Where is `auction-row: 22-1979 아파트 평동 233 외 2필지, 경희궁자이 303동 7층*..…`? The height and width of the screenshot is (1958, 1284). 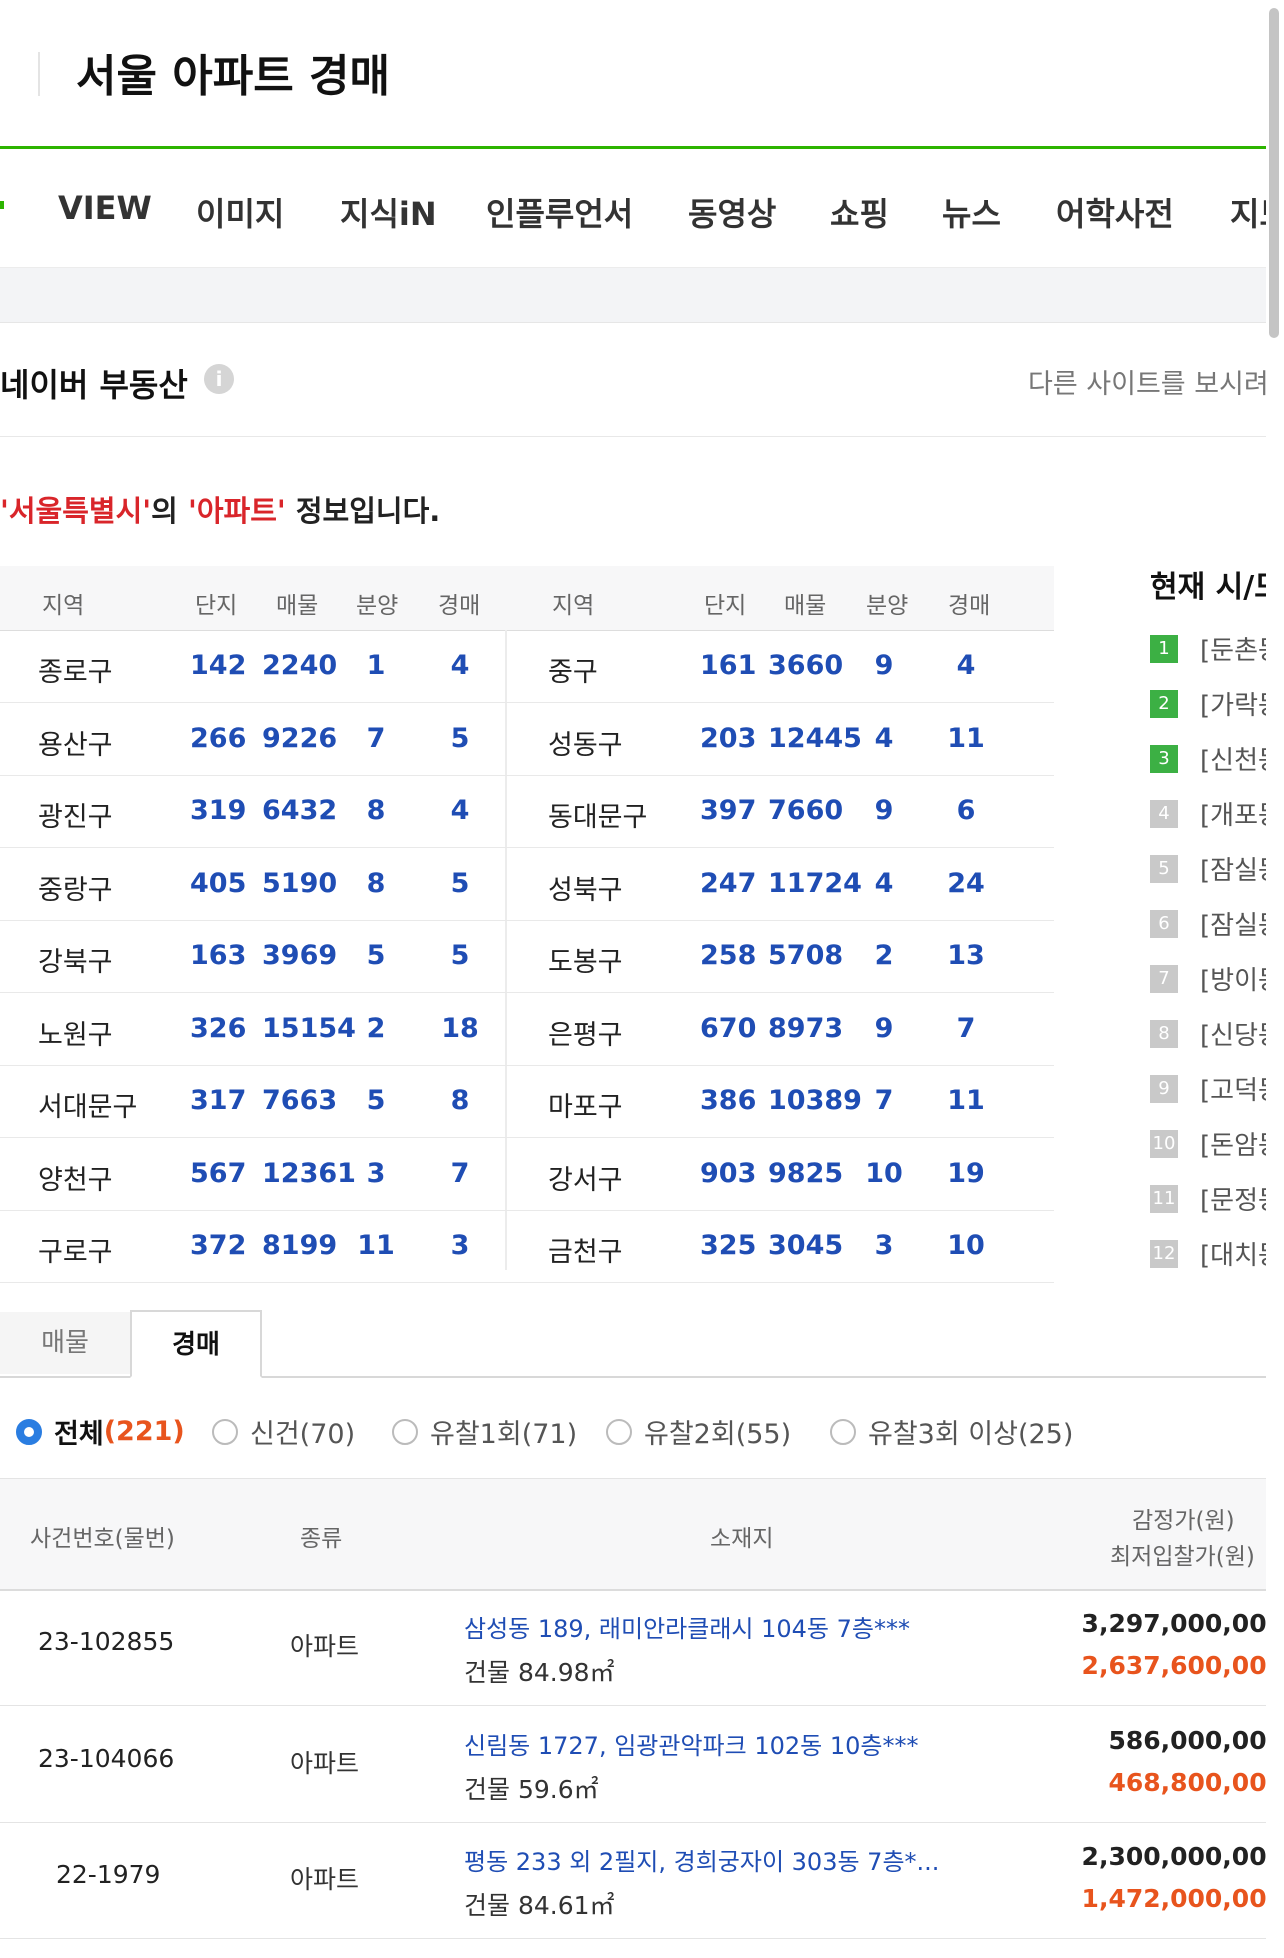
auction-row: 22-1979 아파트 평동 233 외 2필지, 경희궁자이 303동 7층*..… is located at coordinates (642, 1880).